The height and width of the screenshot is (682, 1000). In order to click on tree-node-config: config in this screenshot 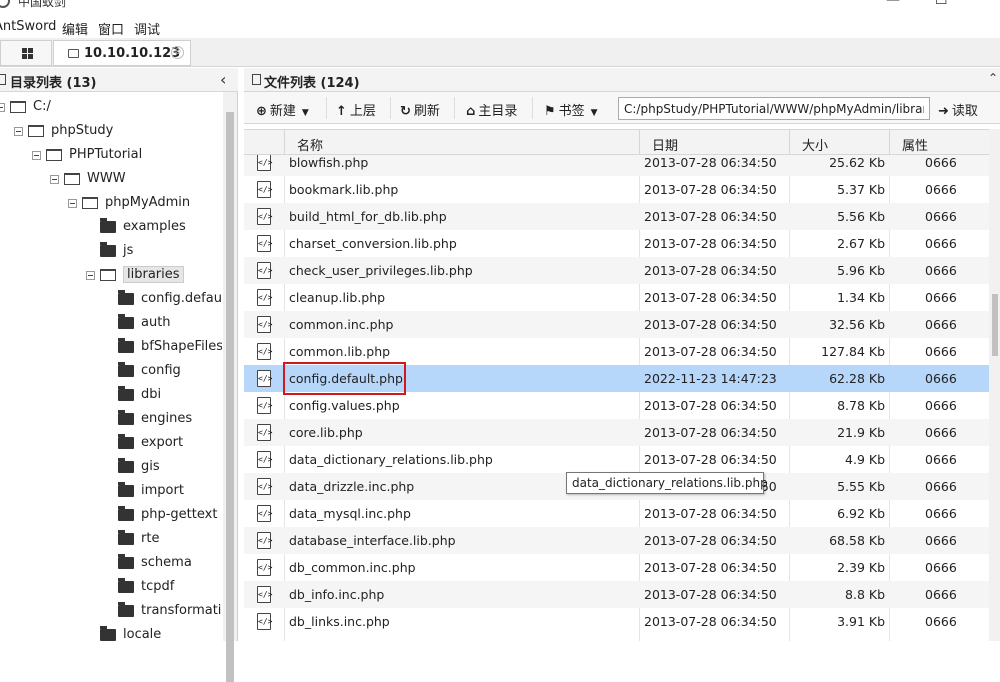, I will do `click(111, 371)`.